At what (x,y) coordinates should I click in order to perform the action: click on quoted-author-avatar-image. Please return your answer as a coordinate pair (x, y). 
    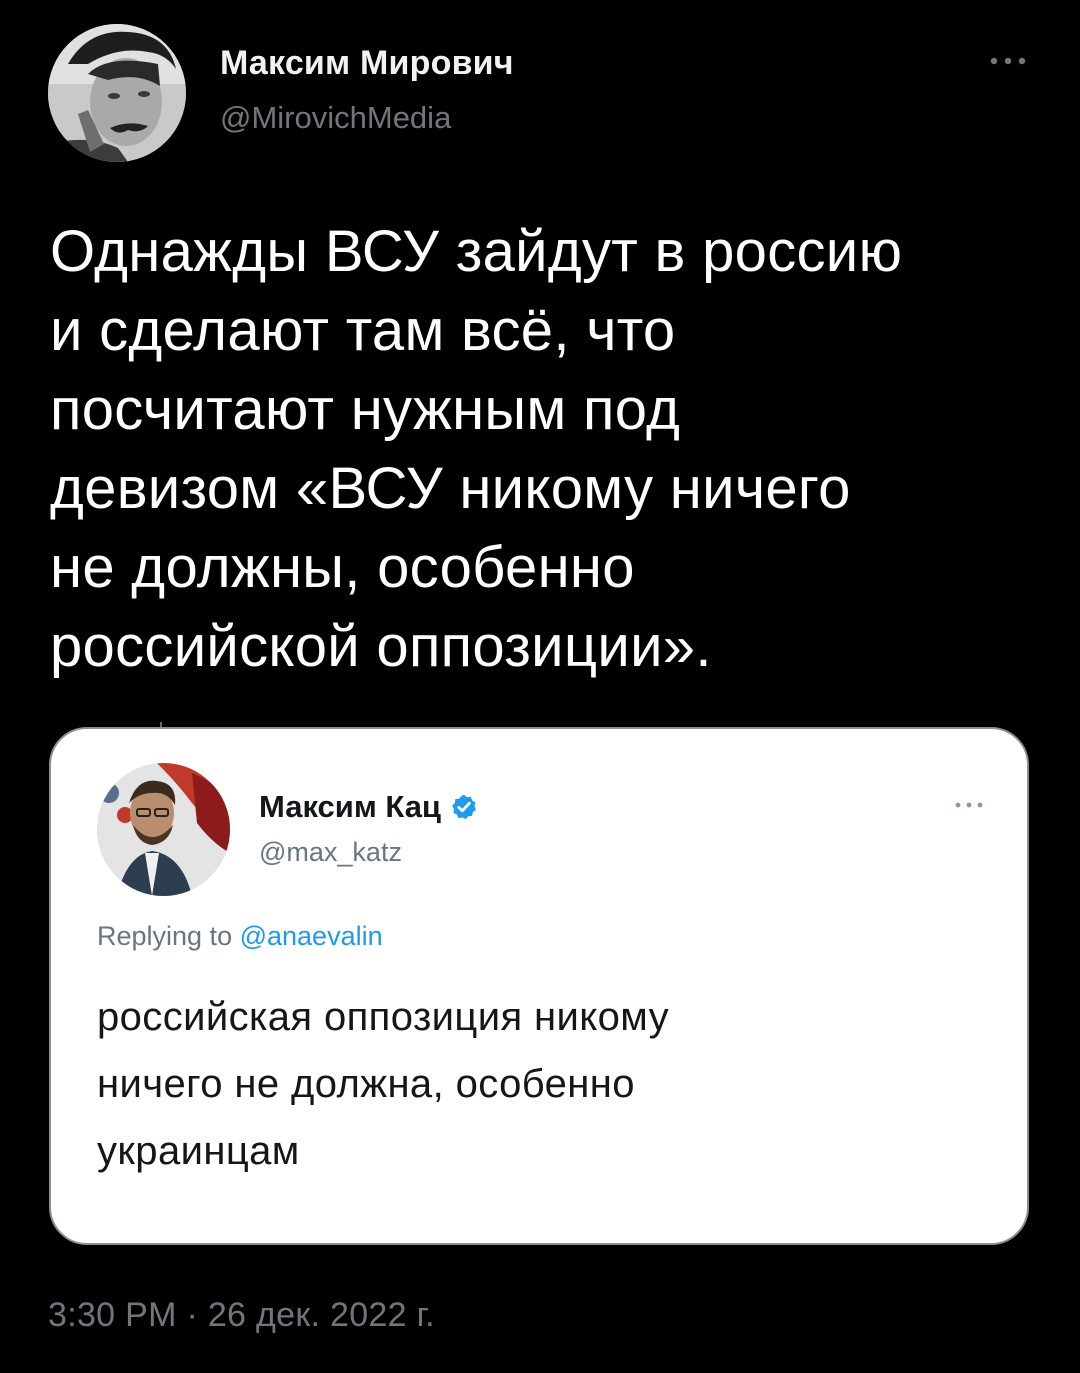
    Looking at the image, I should click on (163, 829).